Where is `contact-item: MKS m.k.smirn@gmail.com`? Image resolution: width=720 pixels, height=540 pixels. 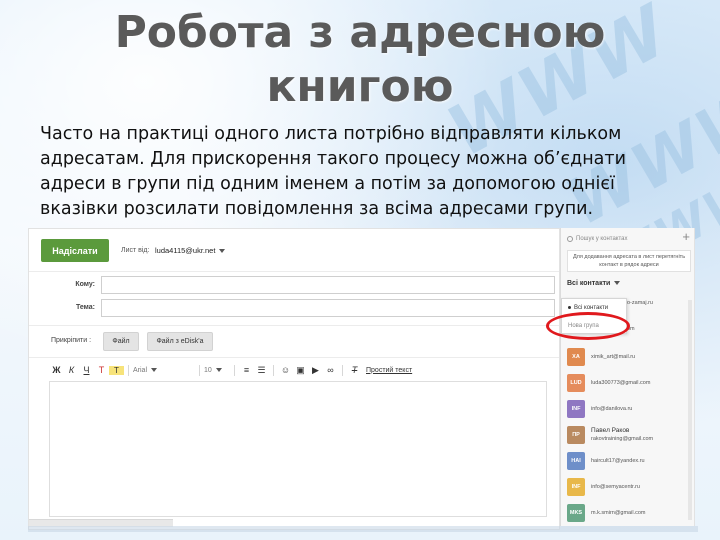 contact-item: MKS m.k.smirn@gmail.com is located at coordinates (629, 514).